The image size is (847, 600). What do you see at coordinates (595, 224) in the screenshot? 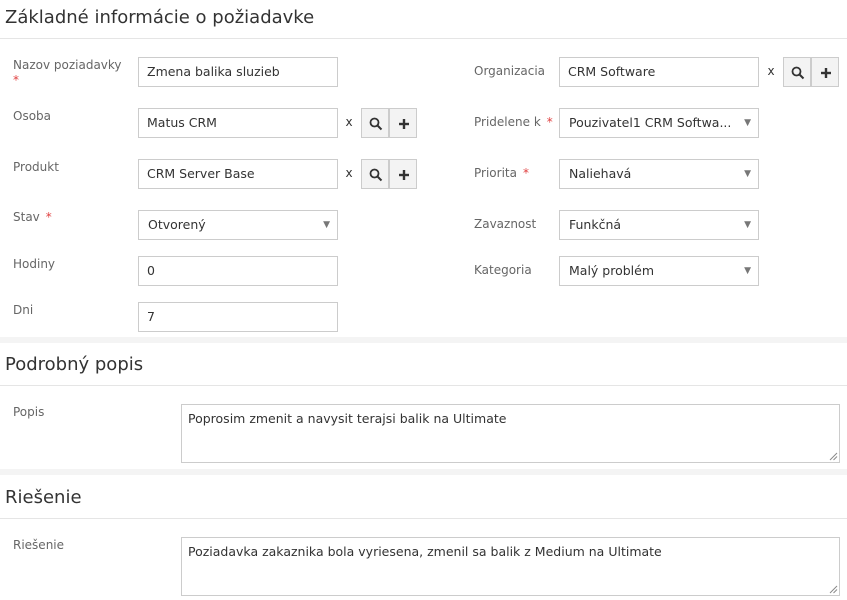
I see `severity-value: Funkčná` at bounding box center [595, 224].